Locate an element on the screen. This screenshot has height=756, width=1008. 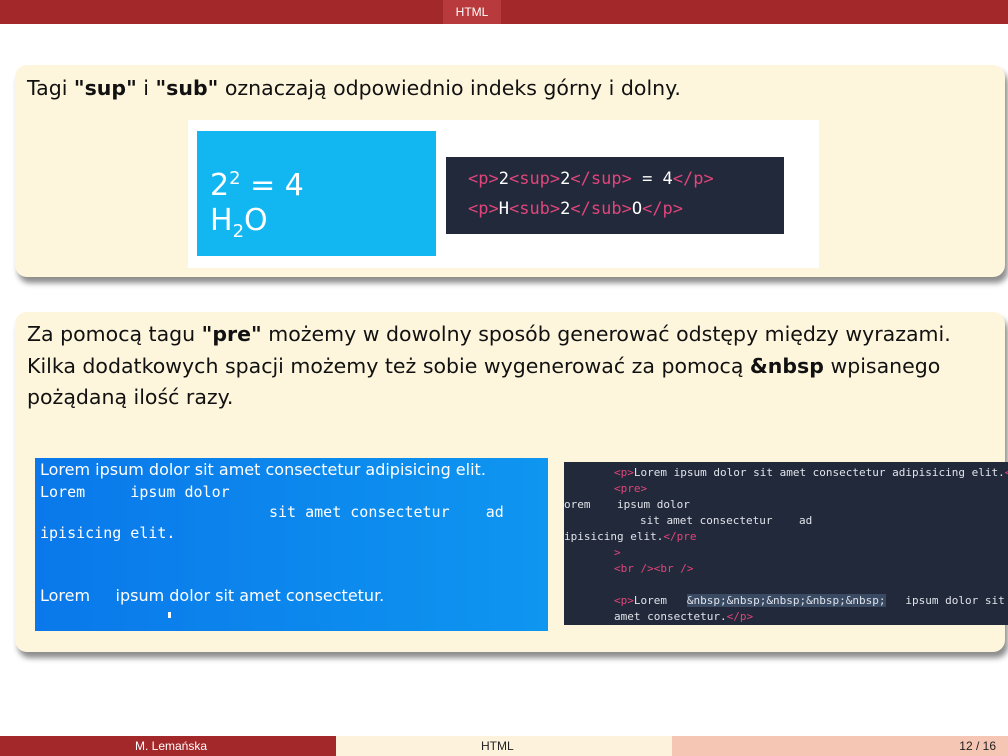
preview-paragraph-2: Lorem ipsum dolor sit amet consectetur. is located at coordinates (212, 595).